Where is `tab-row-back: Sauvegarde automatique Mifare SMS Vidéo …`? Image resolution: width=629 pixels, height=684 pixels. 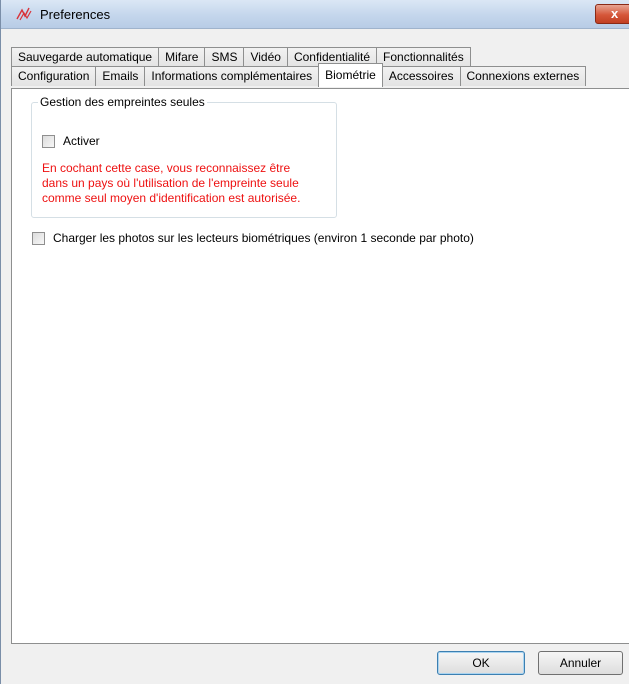
tab-row-back: Sauvegarde automatique Mifare SMS Vidéo … is located at coordinates (241, 57).